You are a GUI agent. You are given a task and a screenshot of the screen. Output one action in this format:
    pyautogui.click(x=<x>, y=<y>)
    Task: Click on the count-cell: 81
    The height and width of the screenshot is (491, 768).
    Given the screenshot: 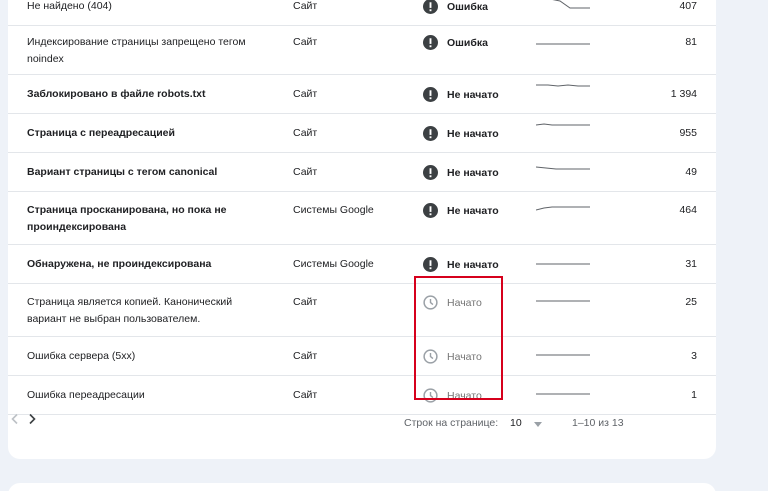 What is the action you would take?
    pyautogui.click(x=691, y=42)
    